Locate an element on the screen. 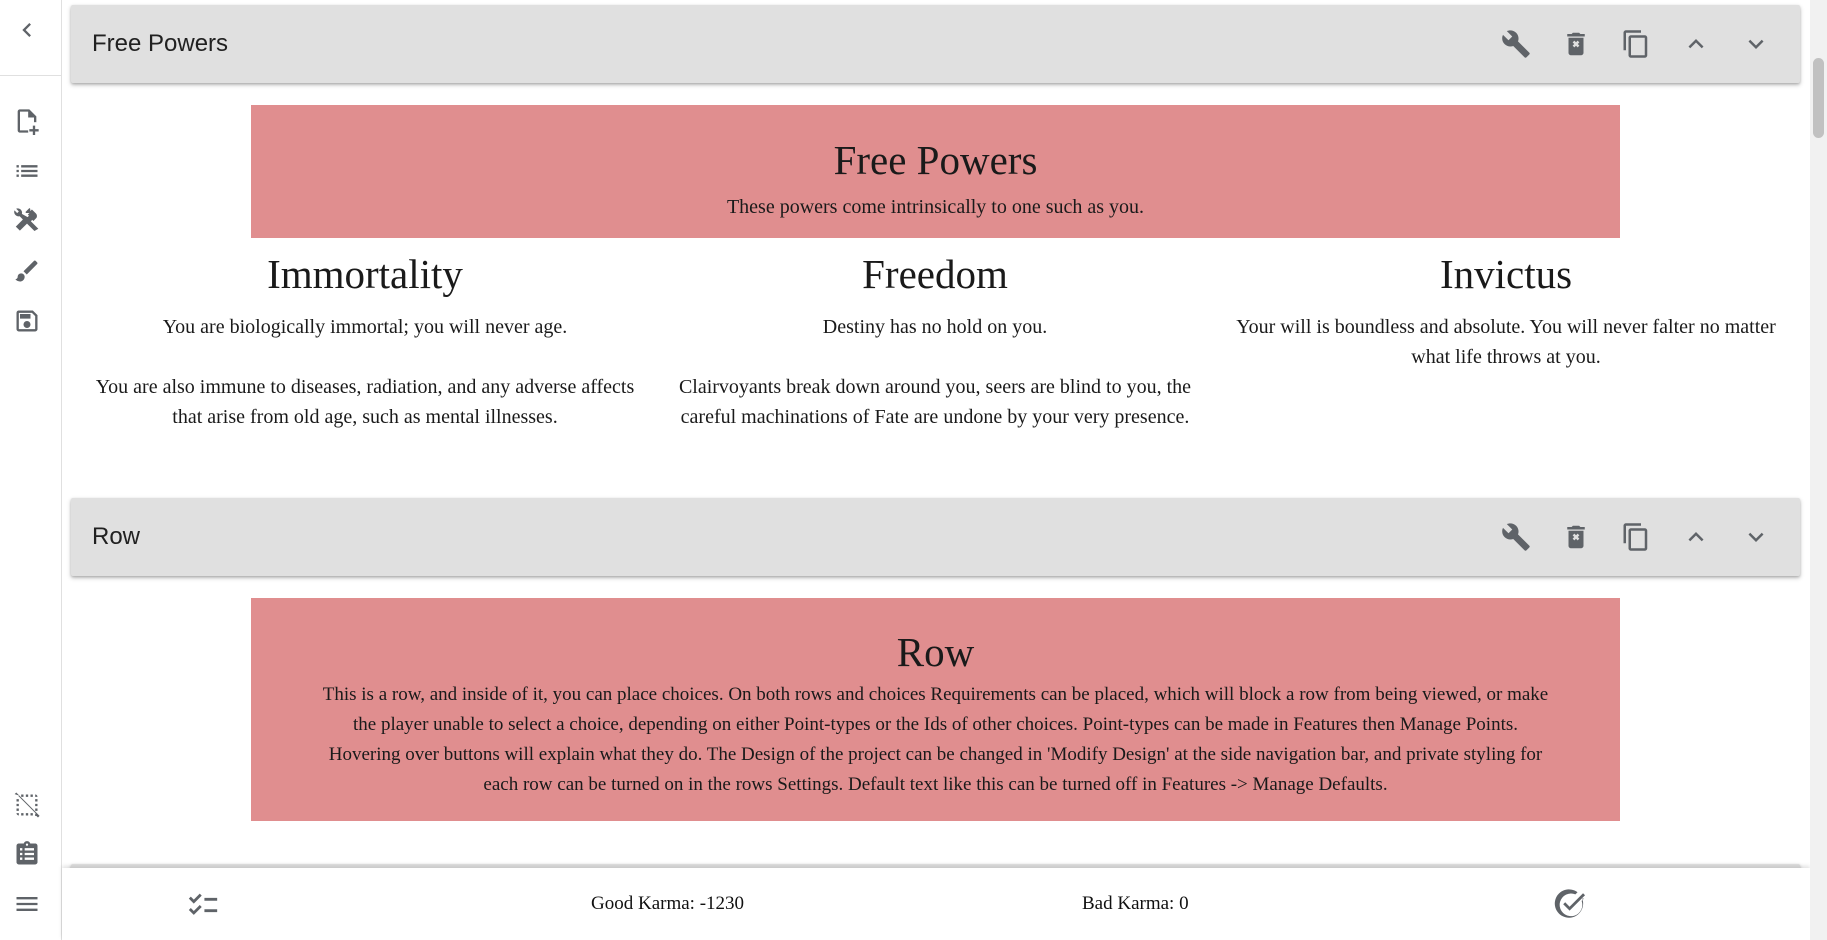 The image size is (1827, 940). row-header-title: Free Powers is located at coordinates (935, 160).